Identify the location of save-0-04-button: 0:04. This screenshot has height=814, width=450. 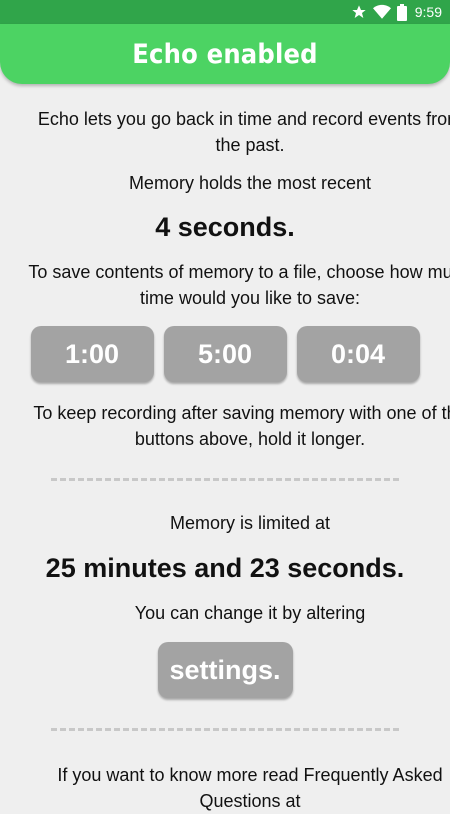
(358, 354).